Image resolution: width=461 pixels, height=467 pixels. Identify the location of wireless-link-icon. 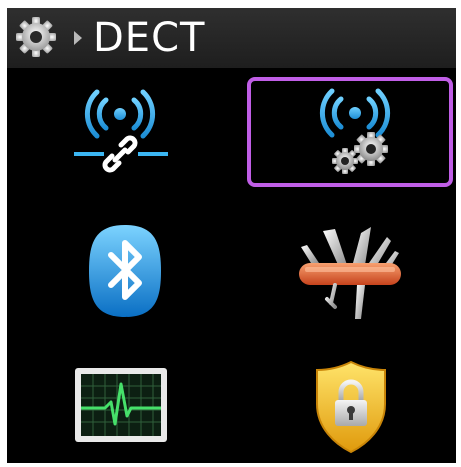
(121, 131).